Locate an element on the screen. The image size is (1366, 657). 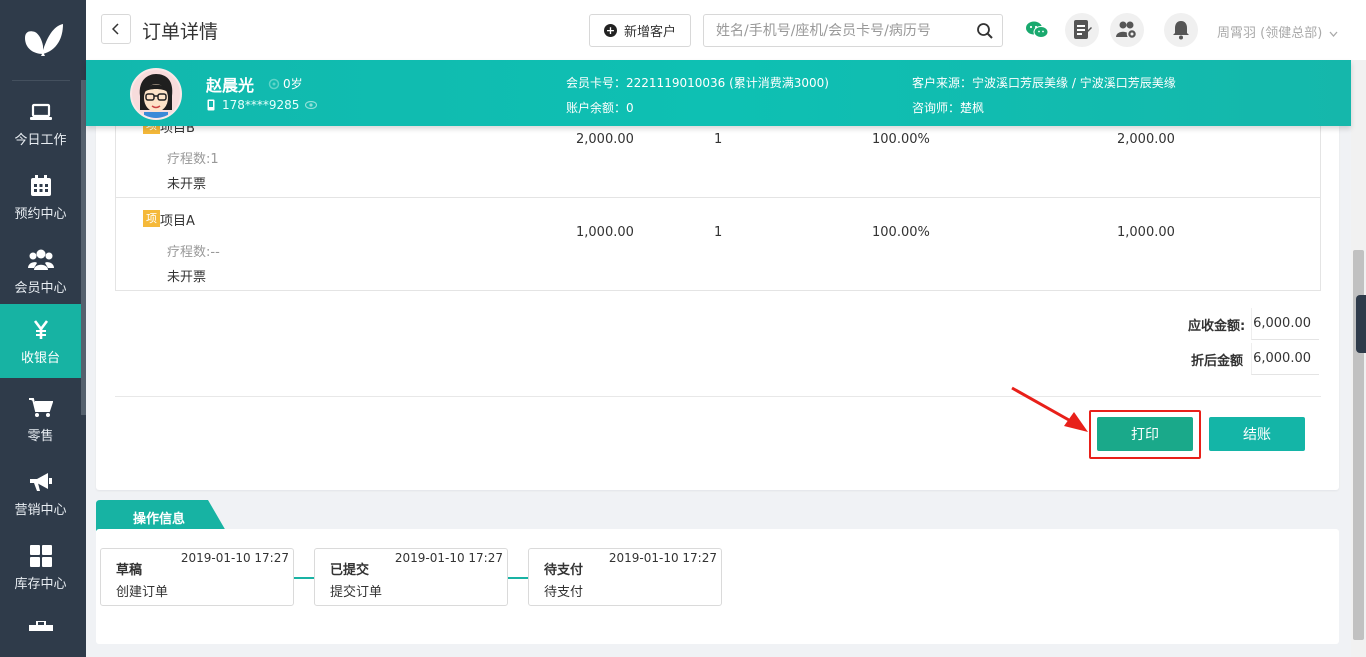
item-amount: 1,000.00 is located at coordinates (1146, 232).